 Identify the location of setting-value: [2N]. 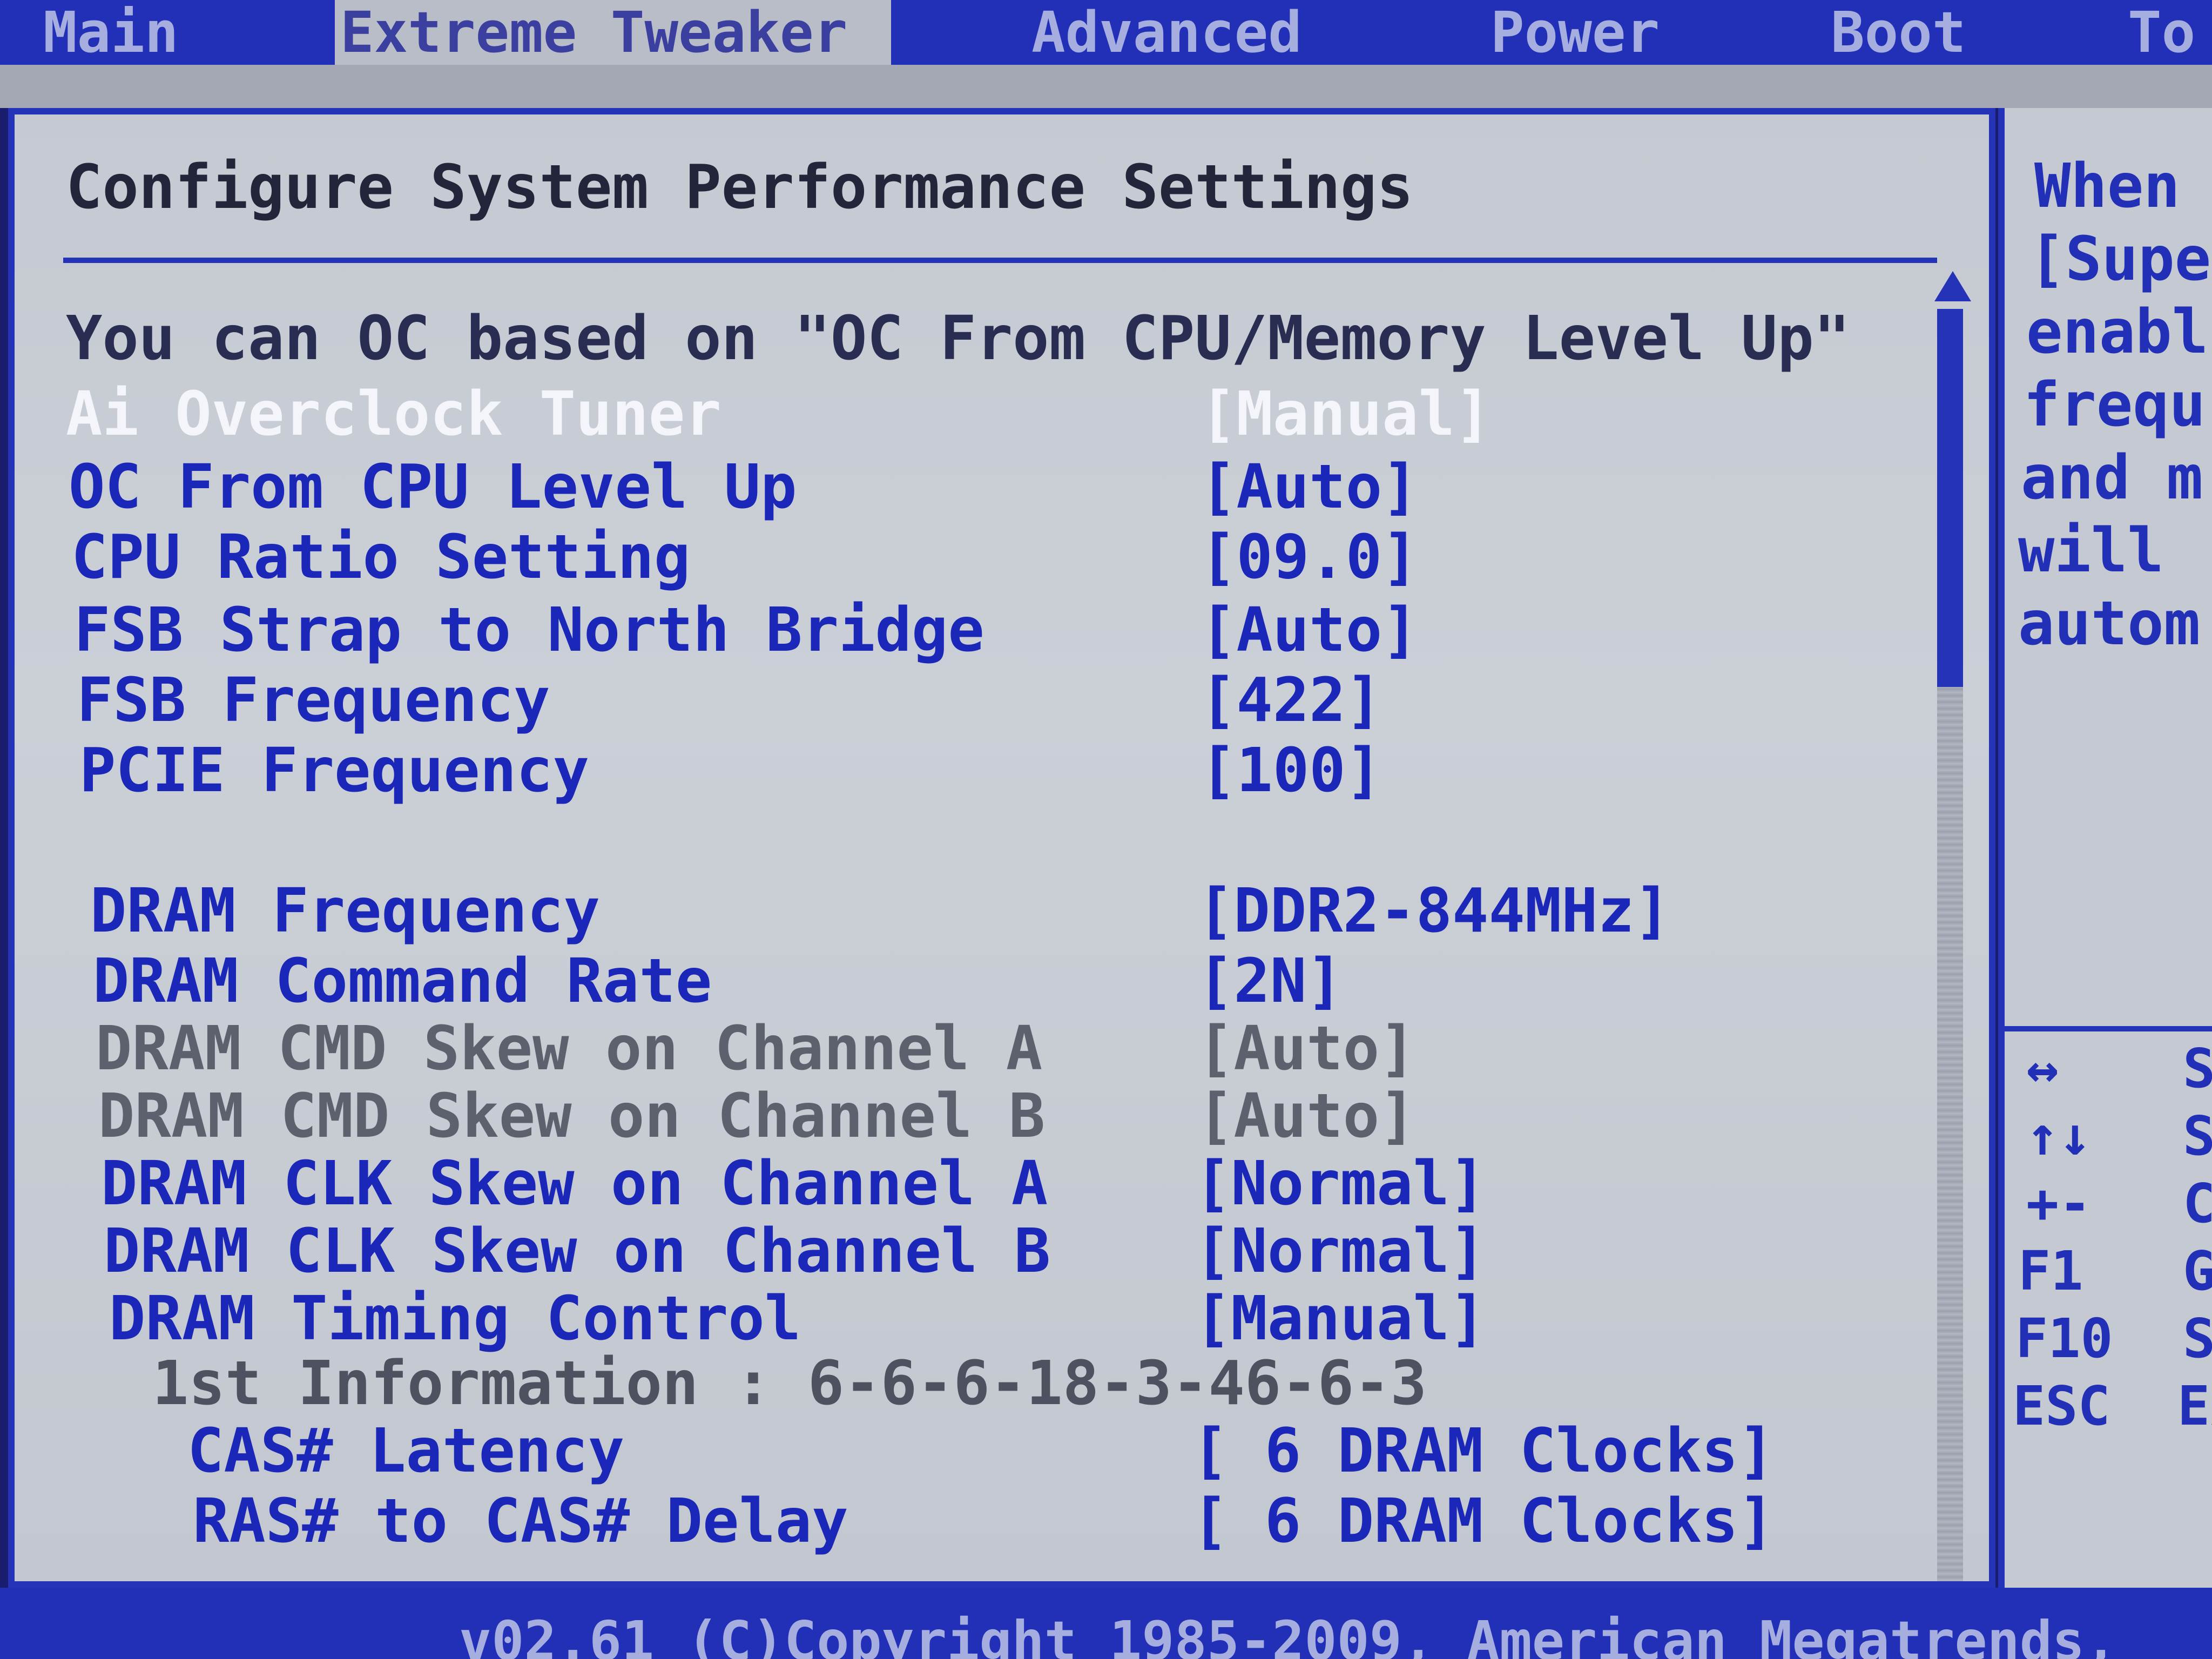
(1270, 981).